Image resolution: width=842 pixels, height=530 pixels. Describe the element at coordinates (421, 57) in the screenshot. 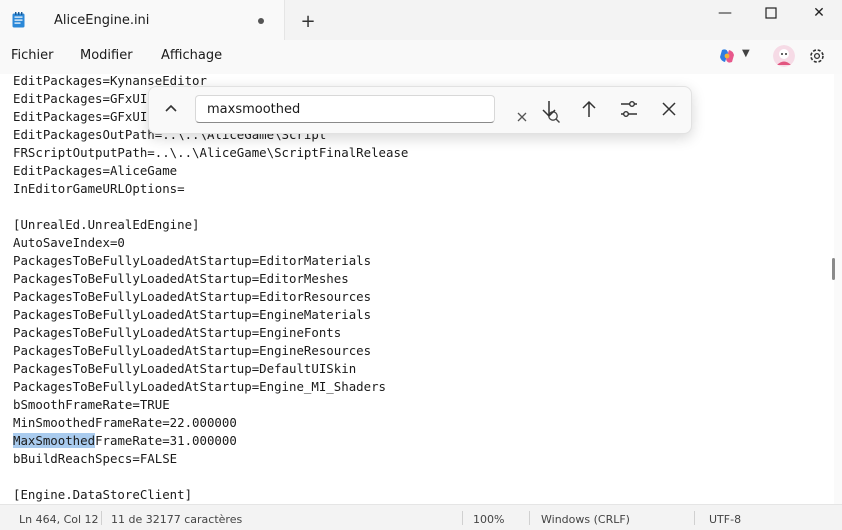

I see `menu-bar: Fichier Modifier Affichage` at that location.